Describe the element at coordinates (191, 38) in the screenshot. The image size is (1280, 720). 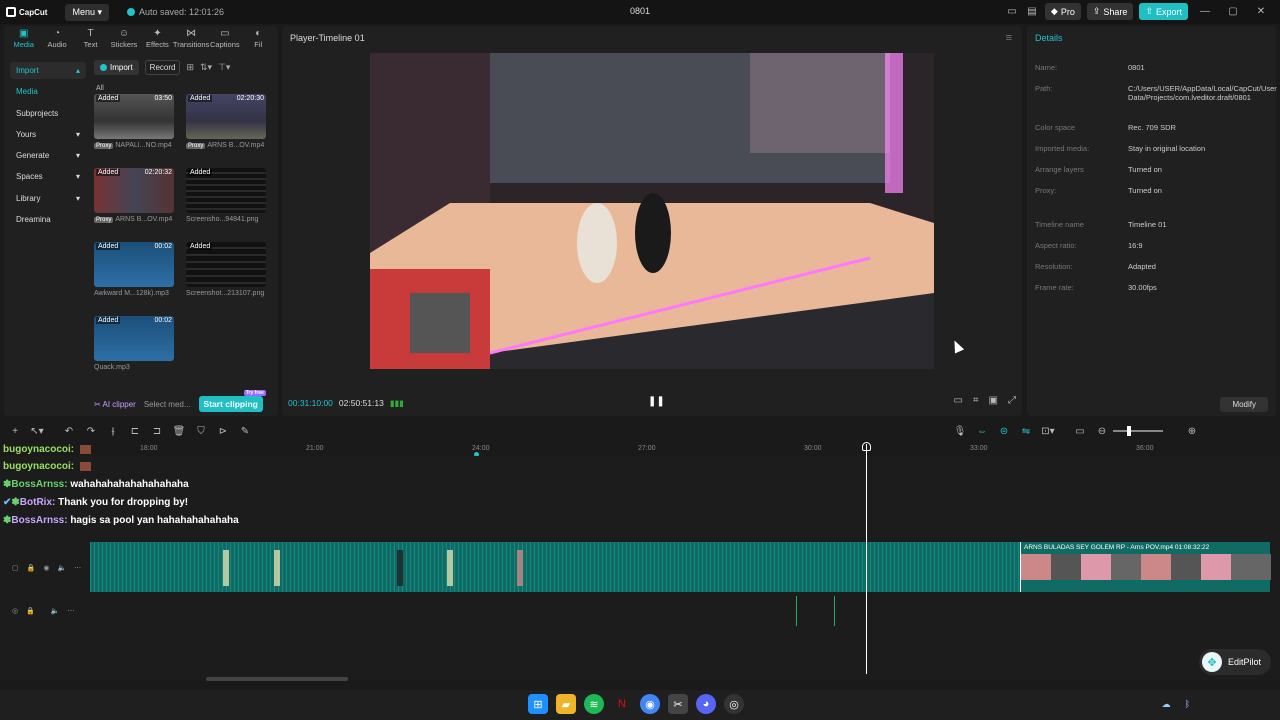
I see `tab-transitions: ⋈ Transitions` at that location.